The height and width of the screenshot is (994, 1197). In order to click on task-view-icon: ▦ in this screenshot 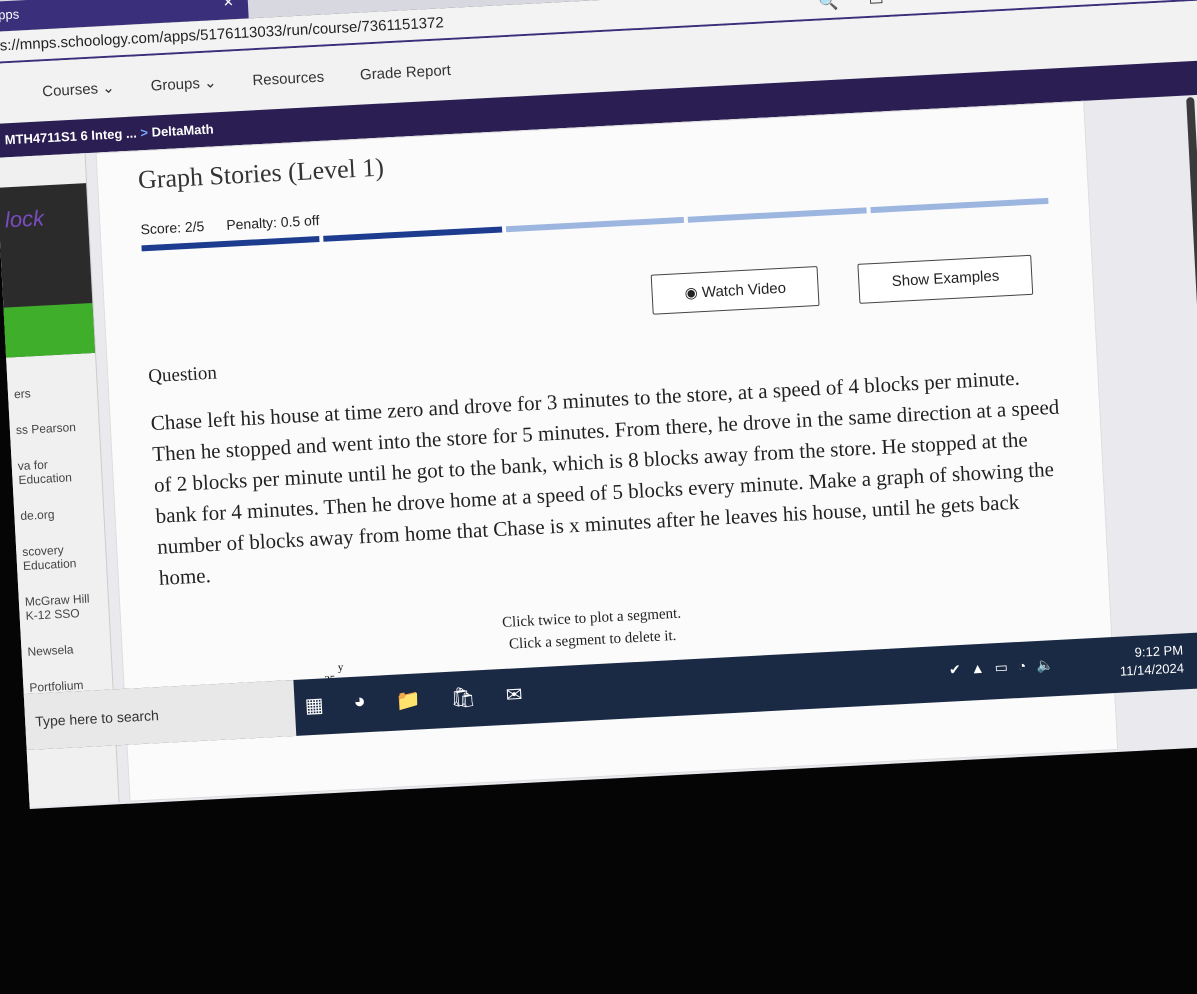, I will do `click(314, 705)`.